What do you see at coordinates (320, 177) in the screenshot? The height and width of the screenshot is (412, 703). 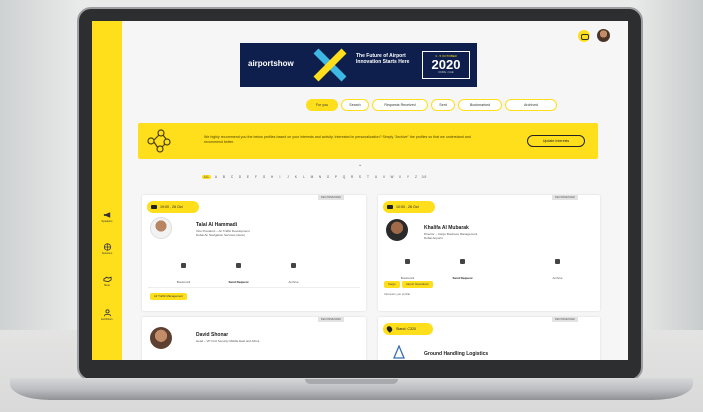 I see `alphabet-letter: N` at bounding box center [320, 177].